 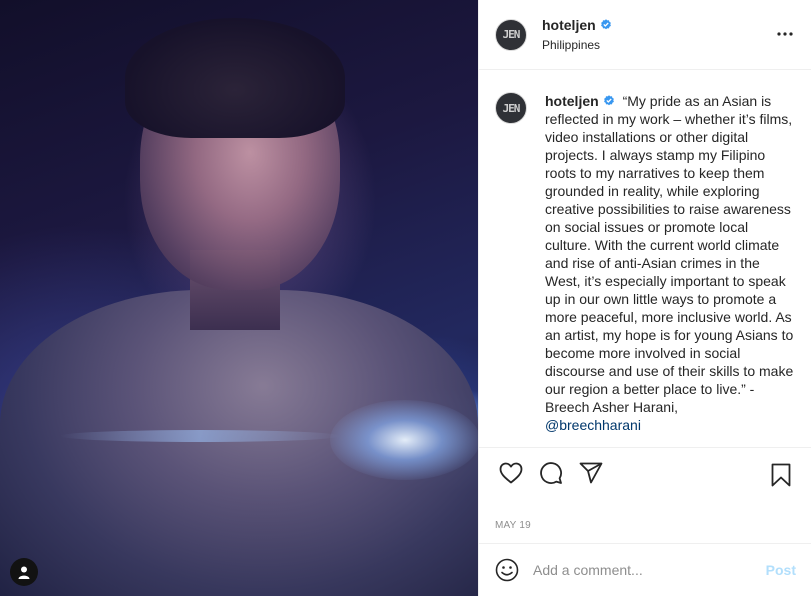 What do you see at coordinates (577, 34) in the screenshot?
I see `post-header-meta: hoteljen Philippines` at bounding box center [577, 34].